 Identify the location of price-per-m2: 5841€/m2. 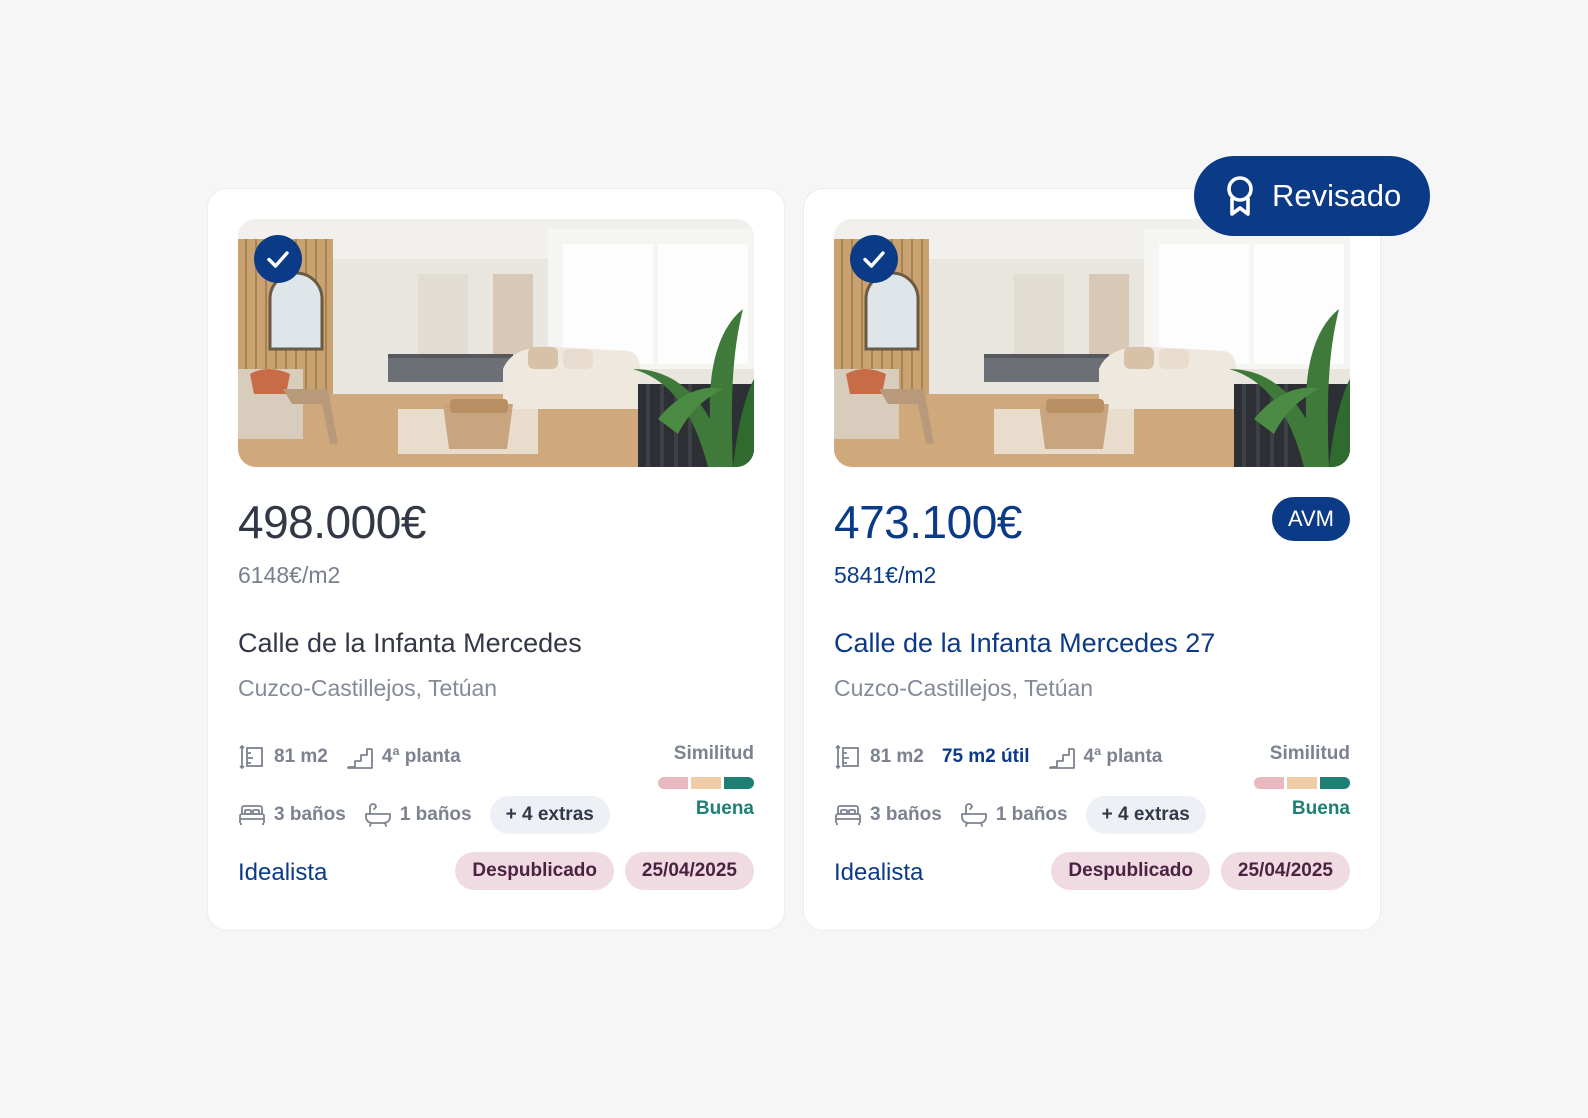
(885, 575).